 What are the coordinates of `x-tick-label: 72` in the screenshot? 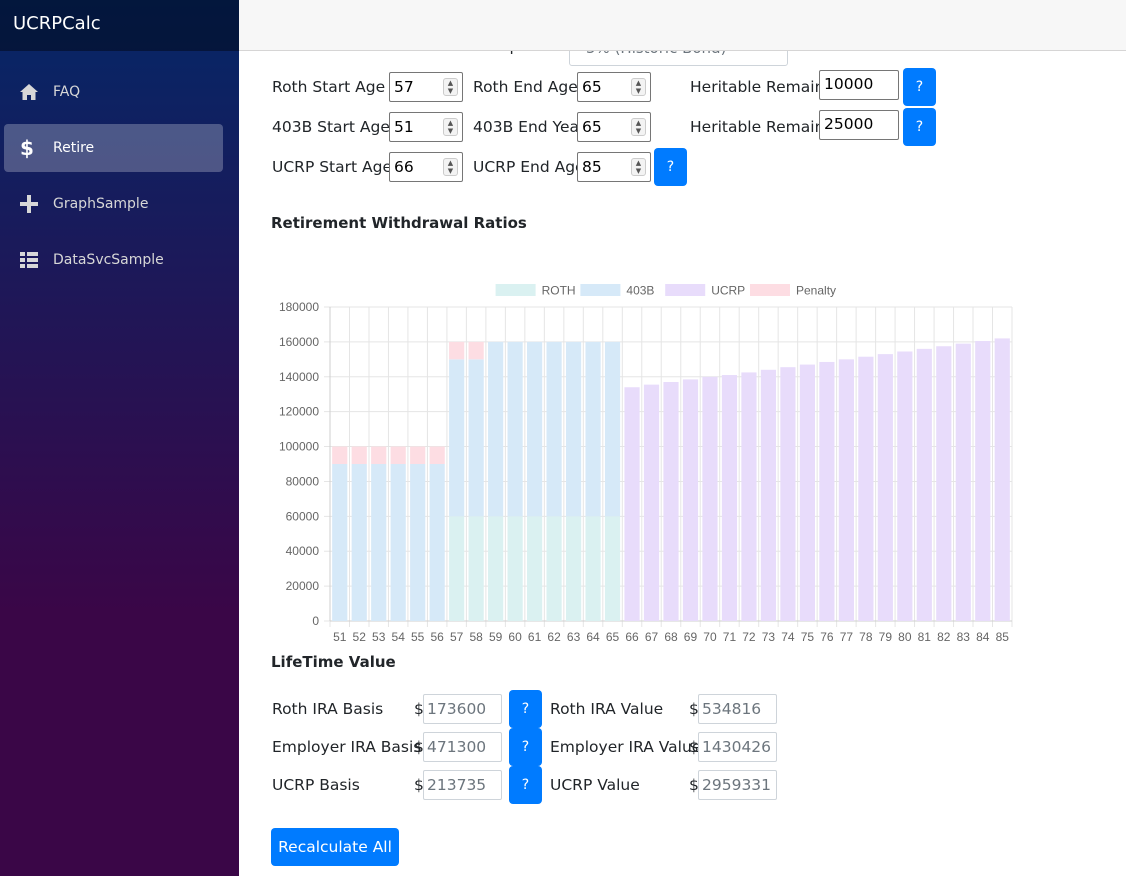 It's located at (749, 637).